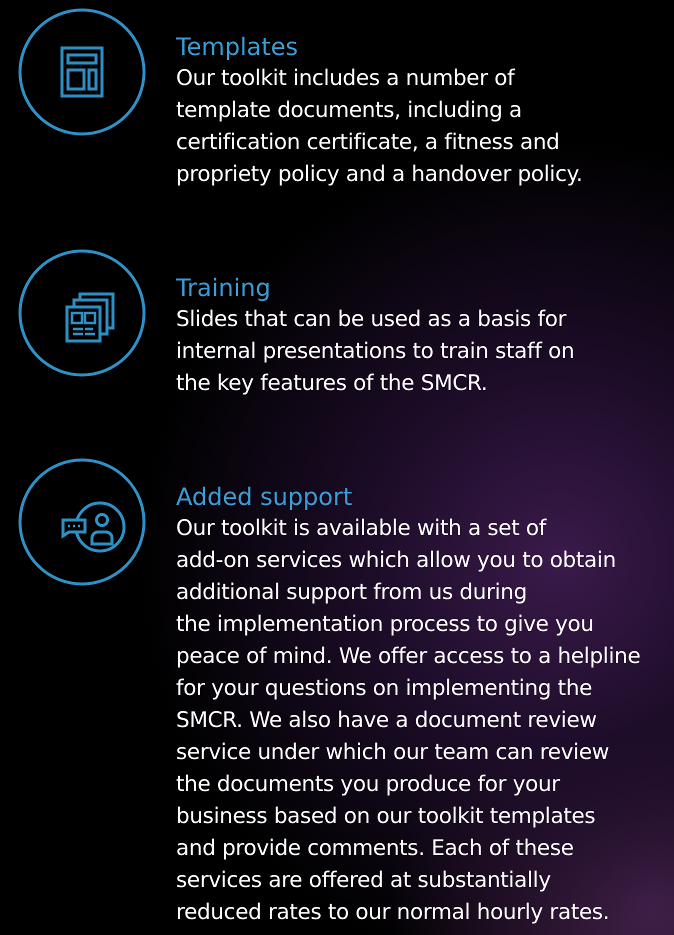 Image resolution: width=674 pixels, height=935 pixels. What do you see at coordinates (224, 288) in the screenshot?
I see `feature-title: Training` at bounding box center [224, 288].